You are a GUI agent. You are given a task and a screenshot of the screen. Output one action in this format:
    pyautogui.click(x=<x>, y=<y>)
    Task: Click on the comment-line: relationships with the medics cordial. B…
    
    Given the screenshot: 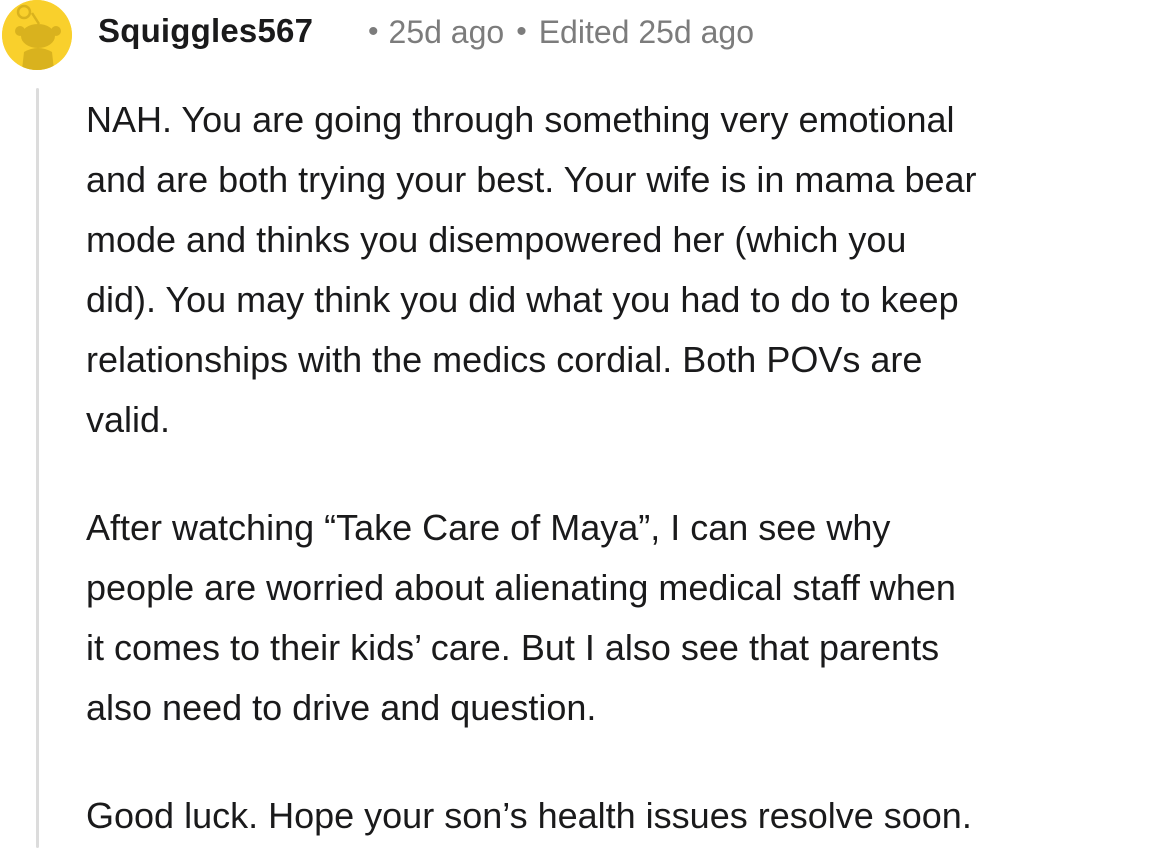 What is the action you would take?
    pyautogui.click(x=504, y=359)
    